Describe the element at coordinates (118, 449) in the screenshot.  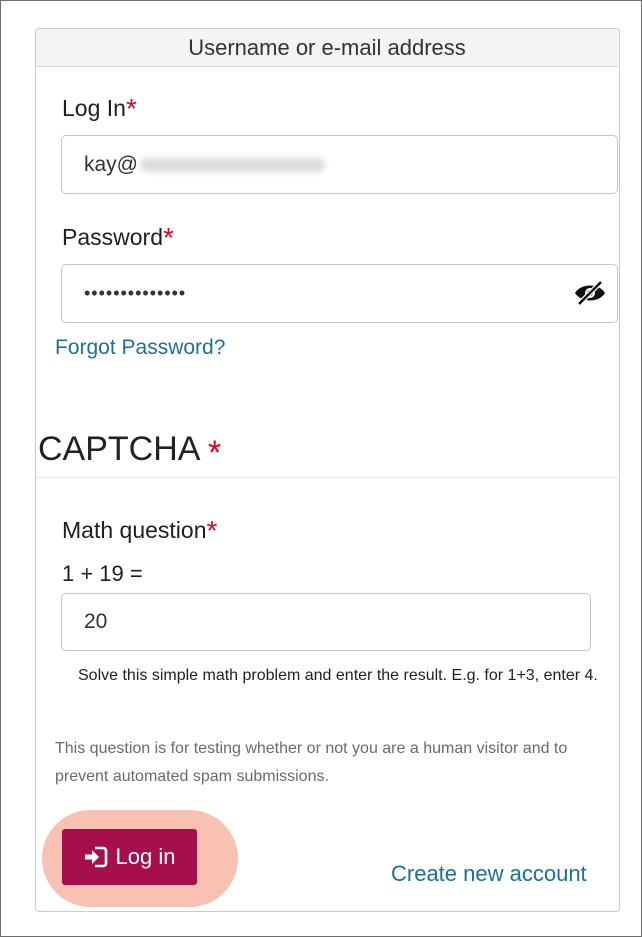
I see `captcha-title-text: CAPTCHA` at that location.